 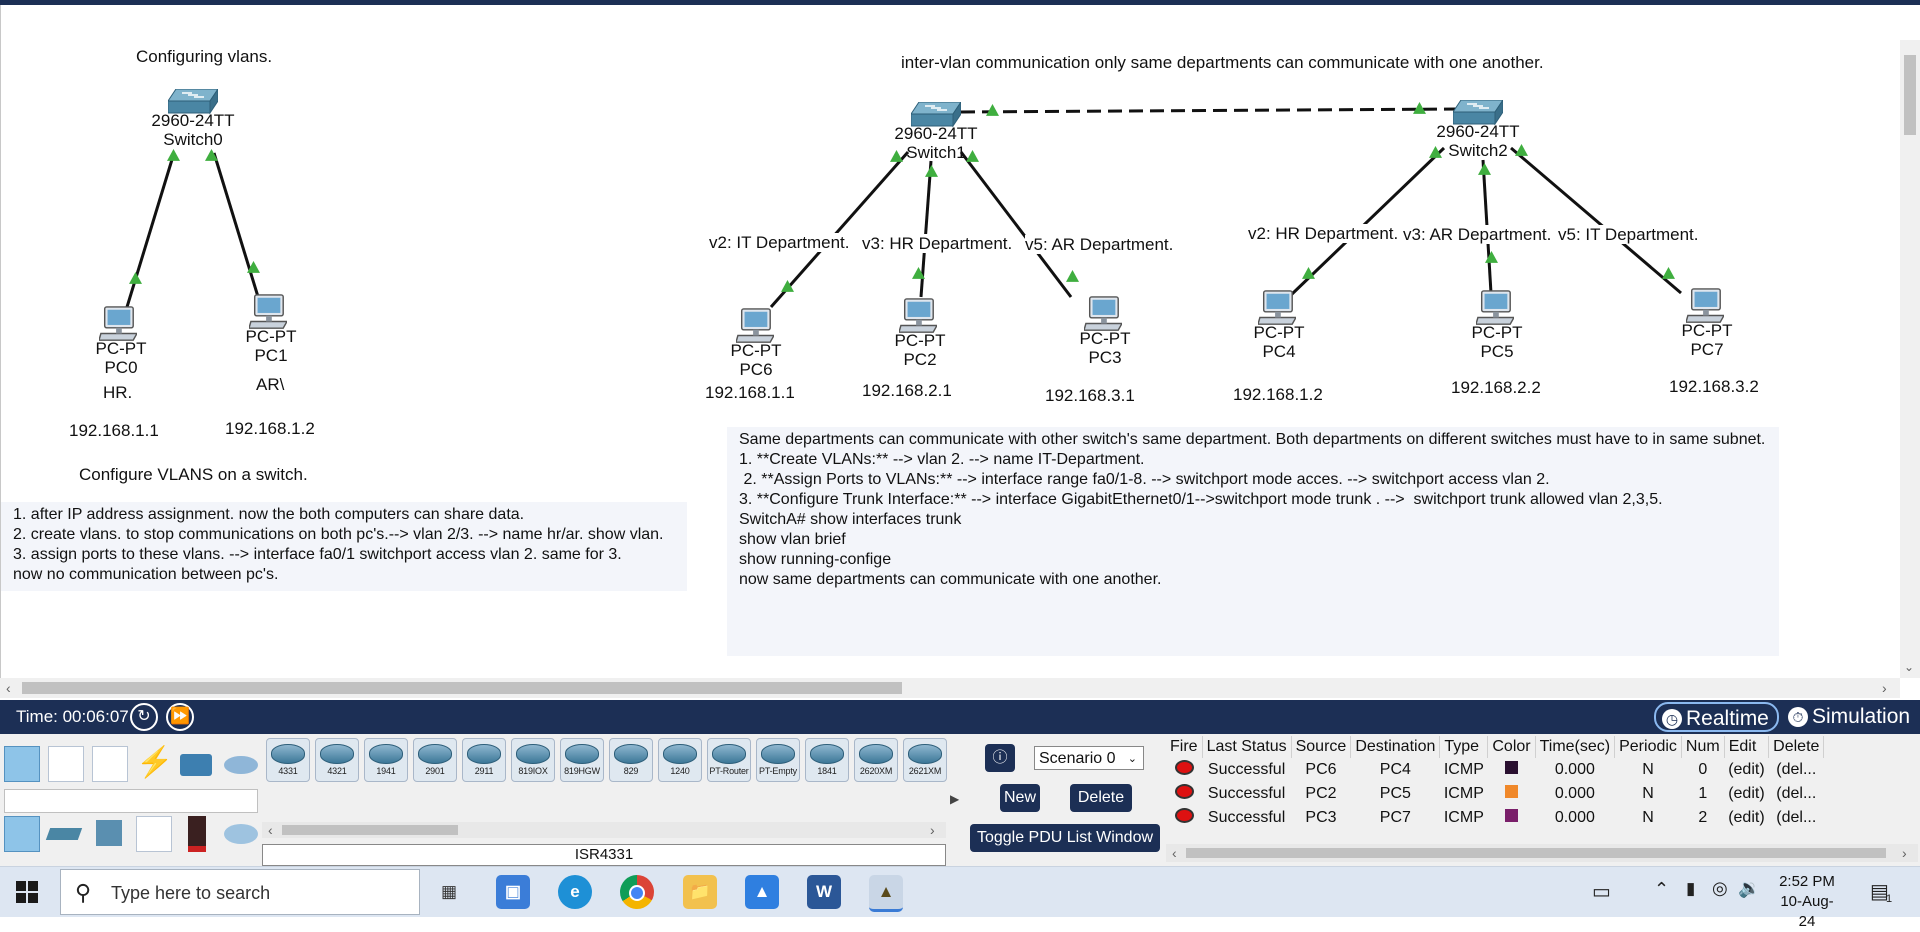 I want to click on hubs-subcategory-icon, so click(x=110, y=834).